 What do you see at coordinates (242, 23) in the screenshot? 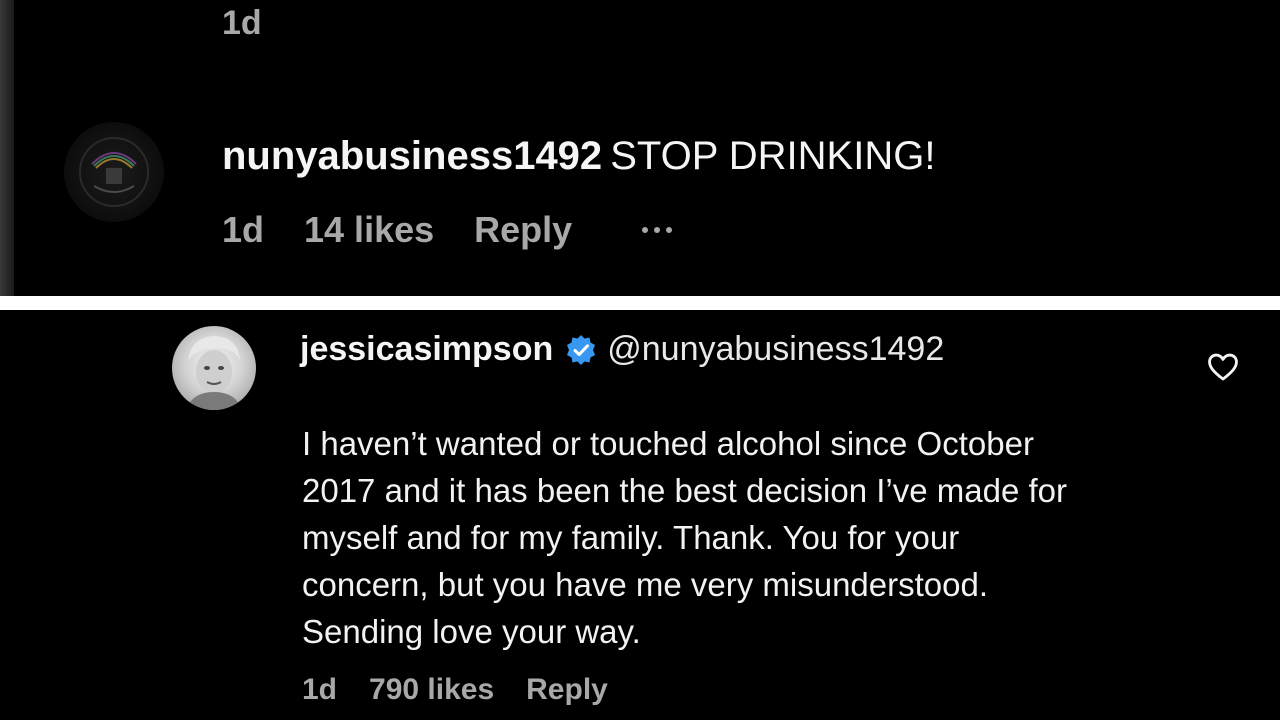
I see `previous-comment-timestamp: 1d` at bounding box center [242, 23].